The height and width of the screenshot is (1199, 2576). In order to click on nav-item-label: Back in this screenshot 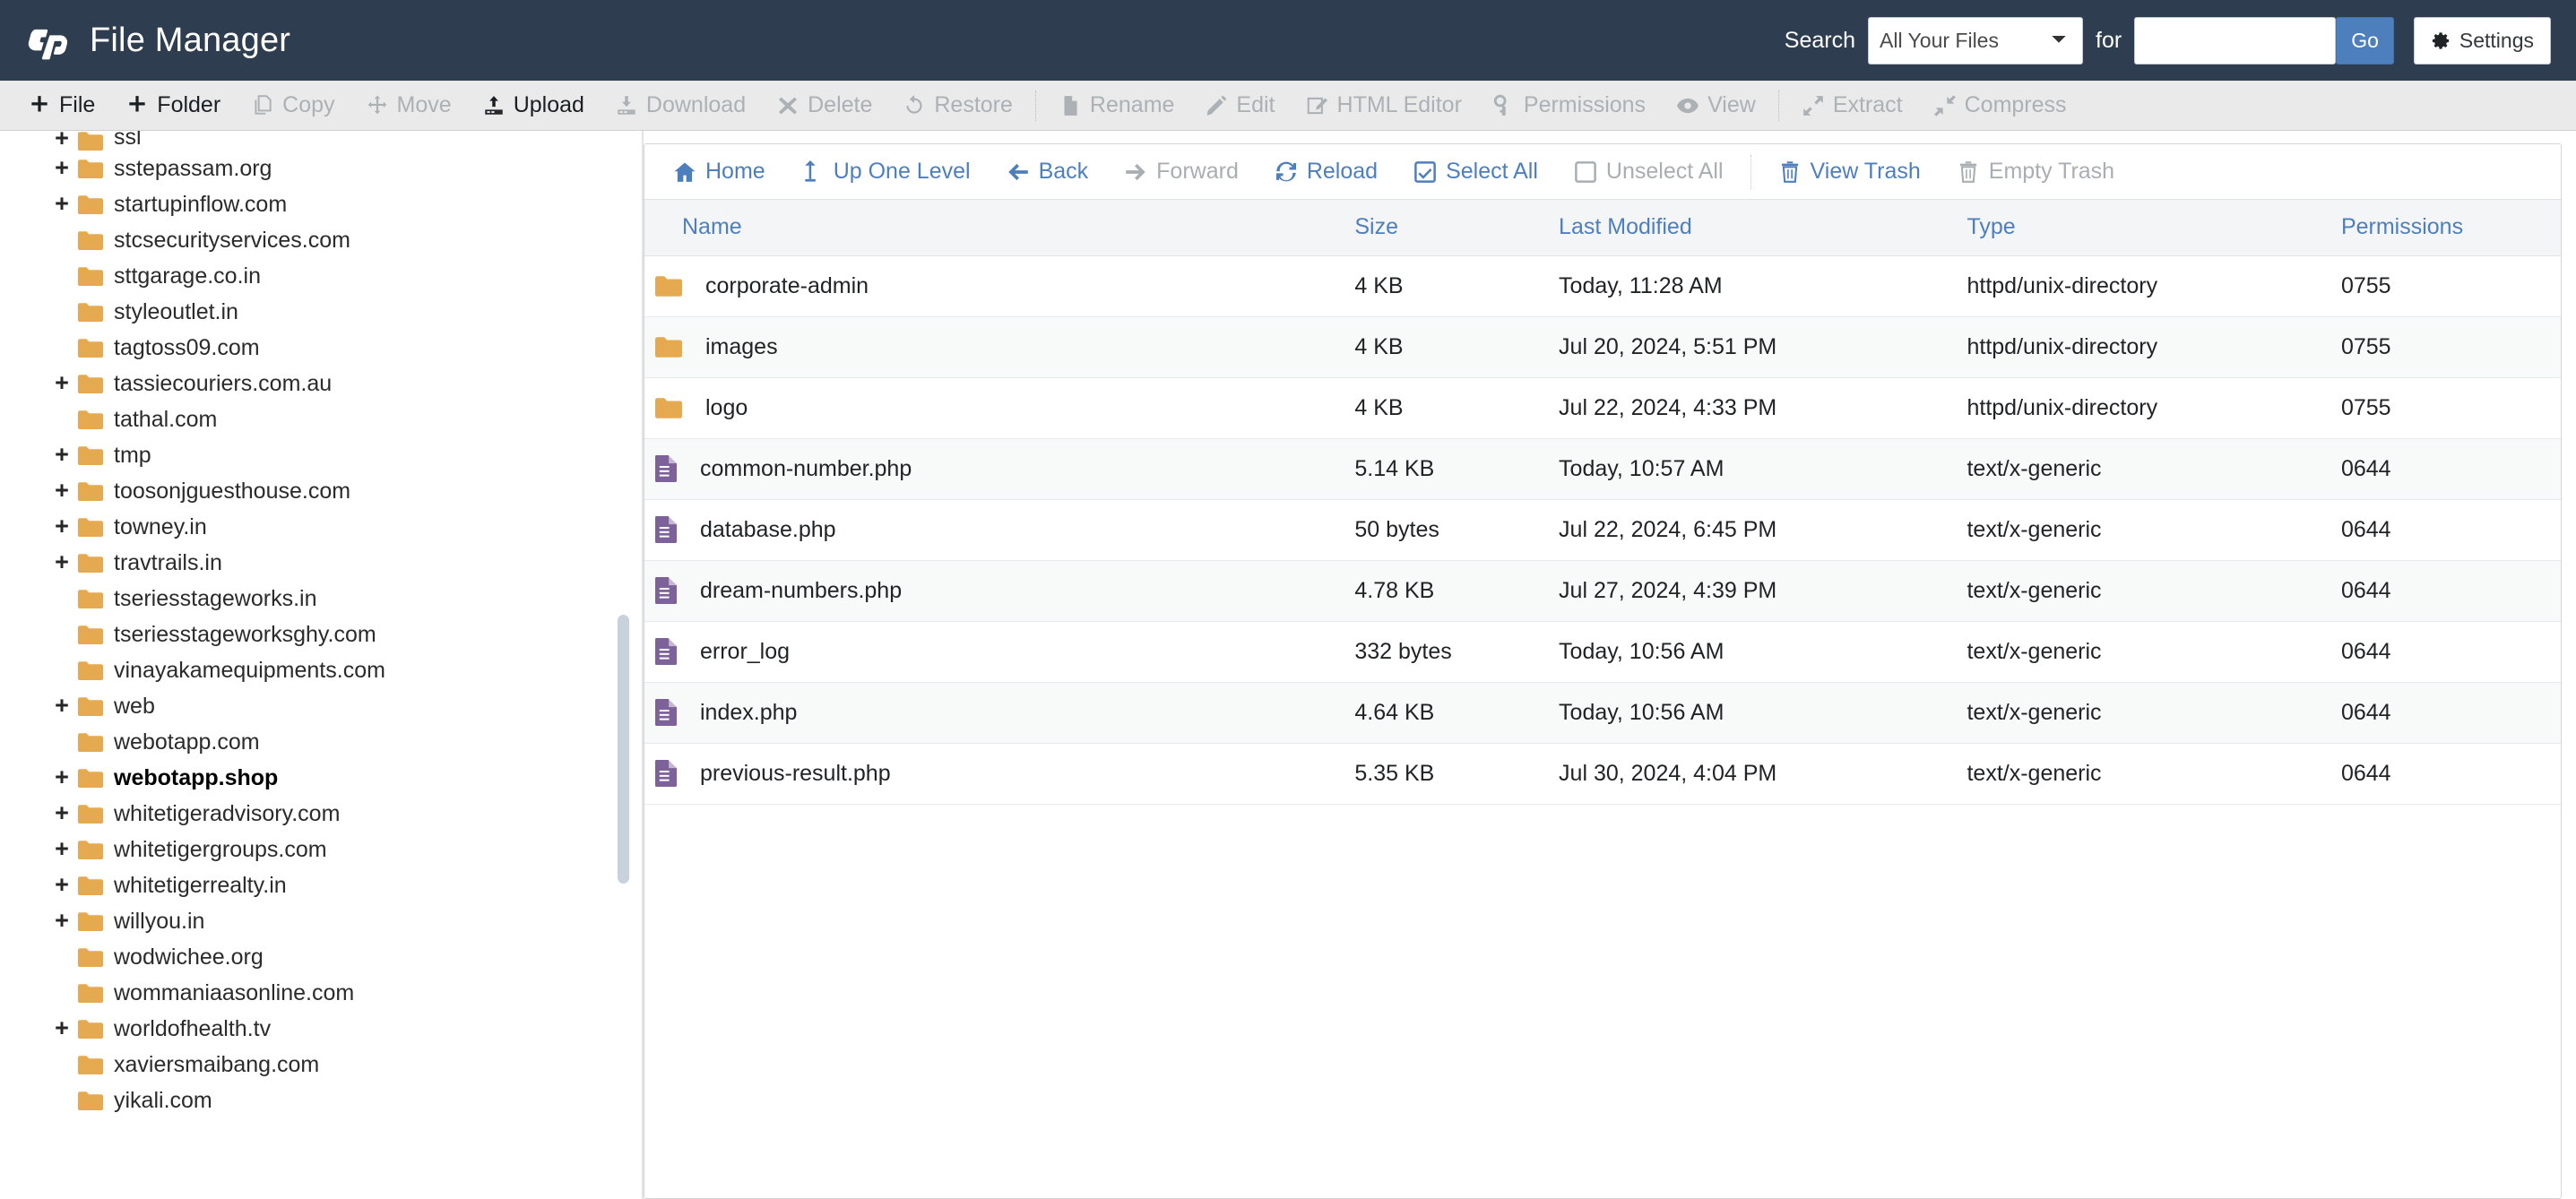, I will do `click(1063, 171)`.